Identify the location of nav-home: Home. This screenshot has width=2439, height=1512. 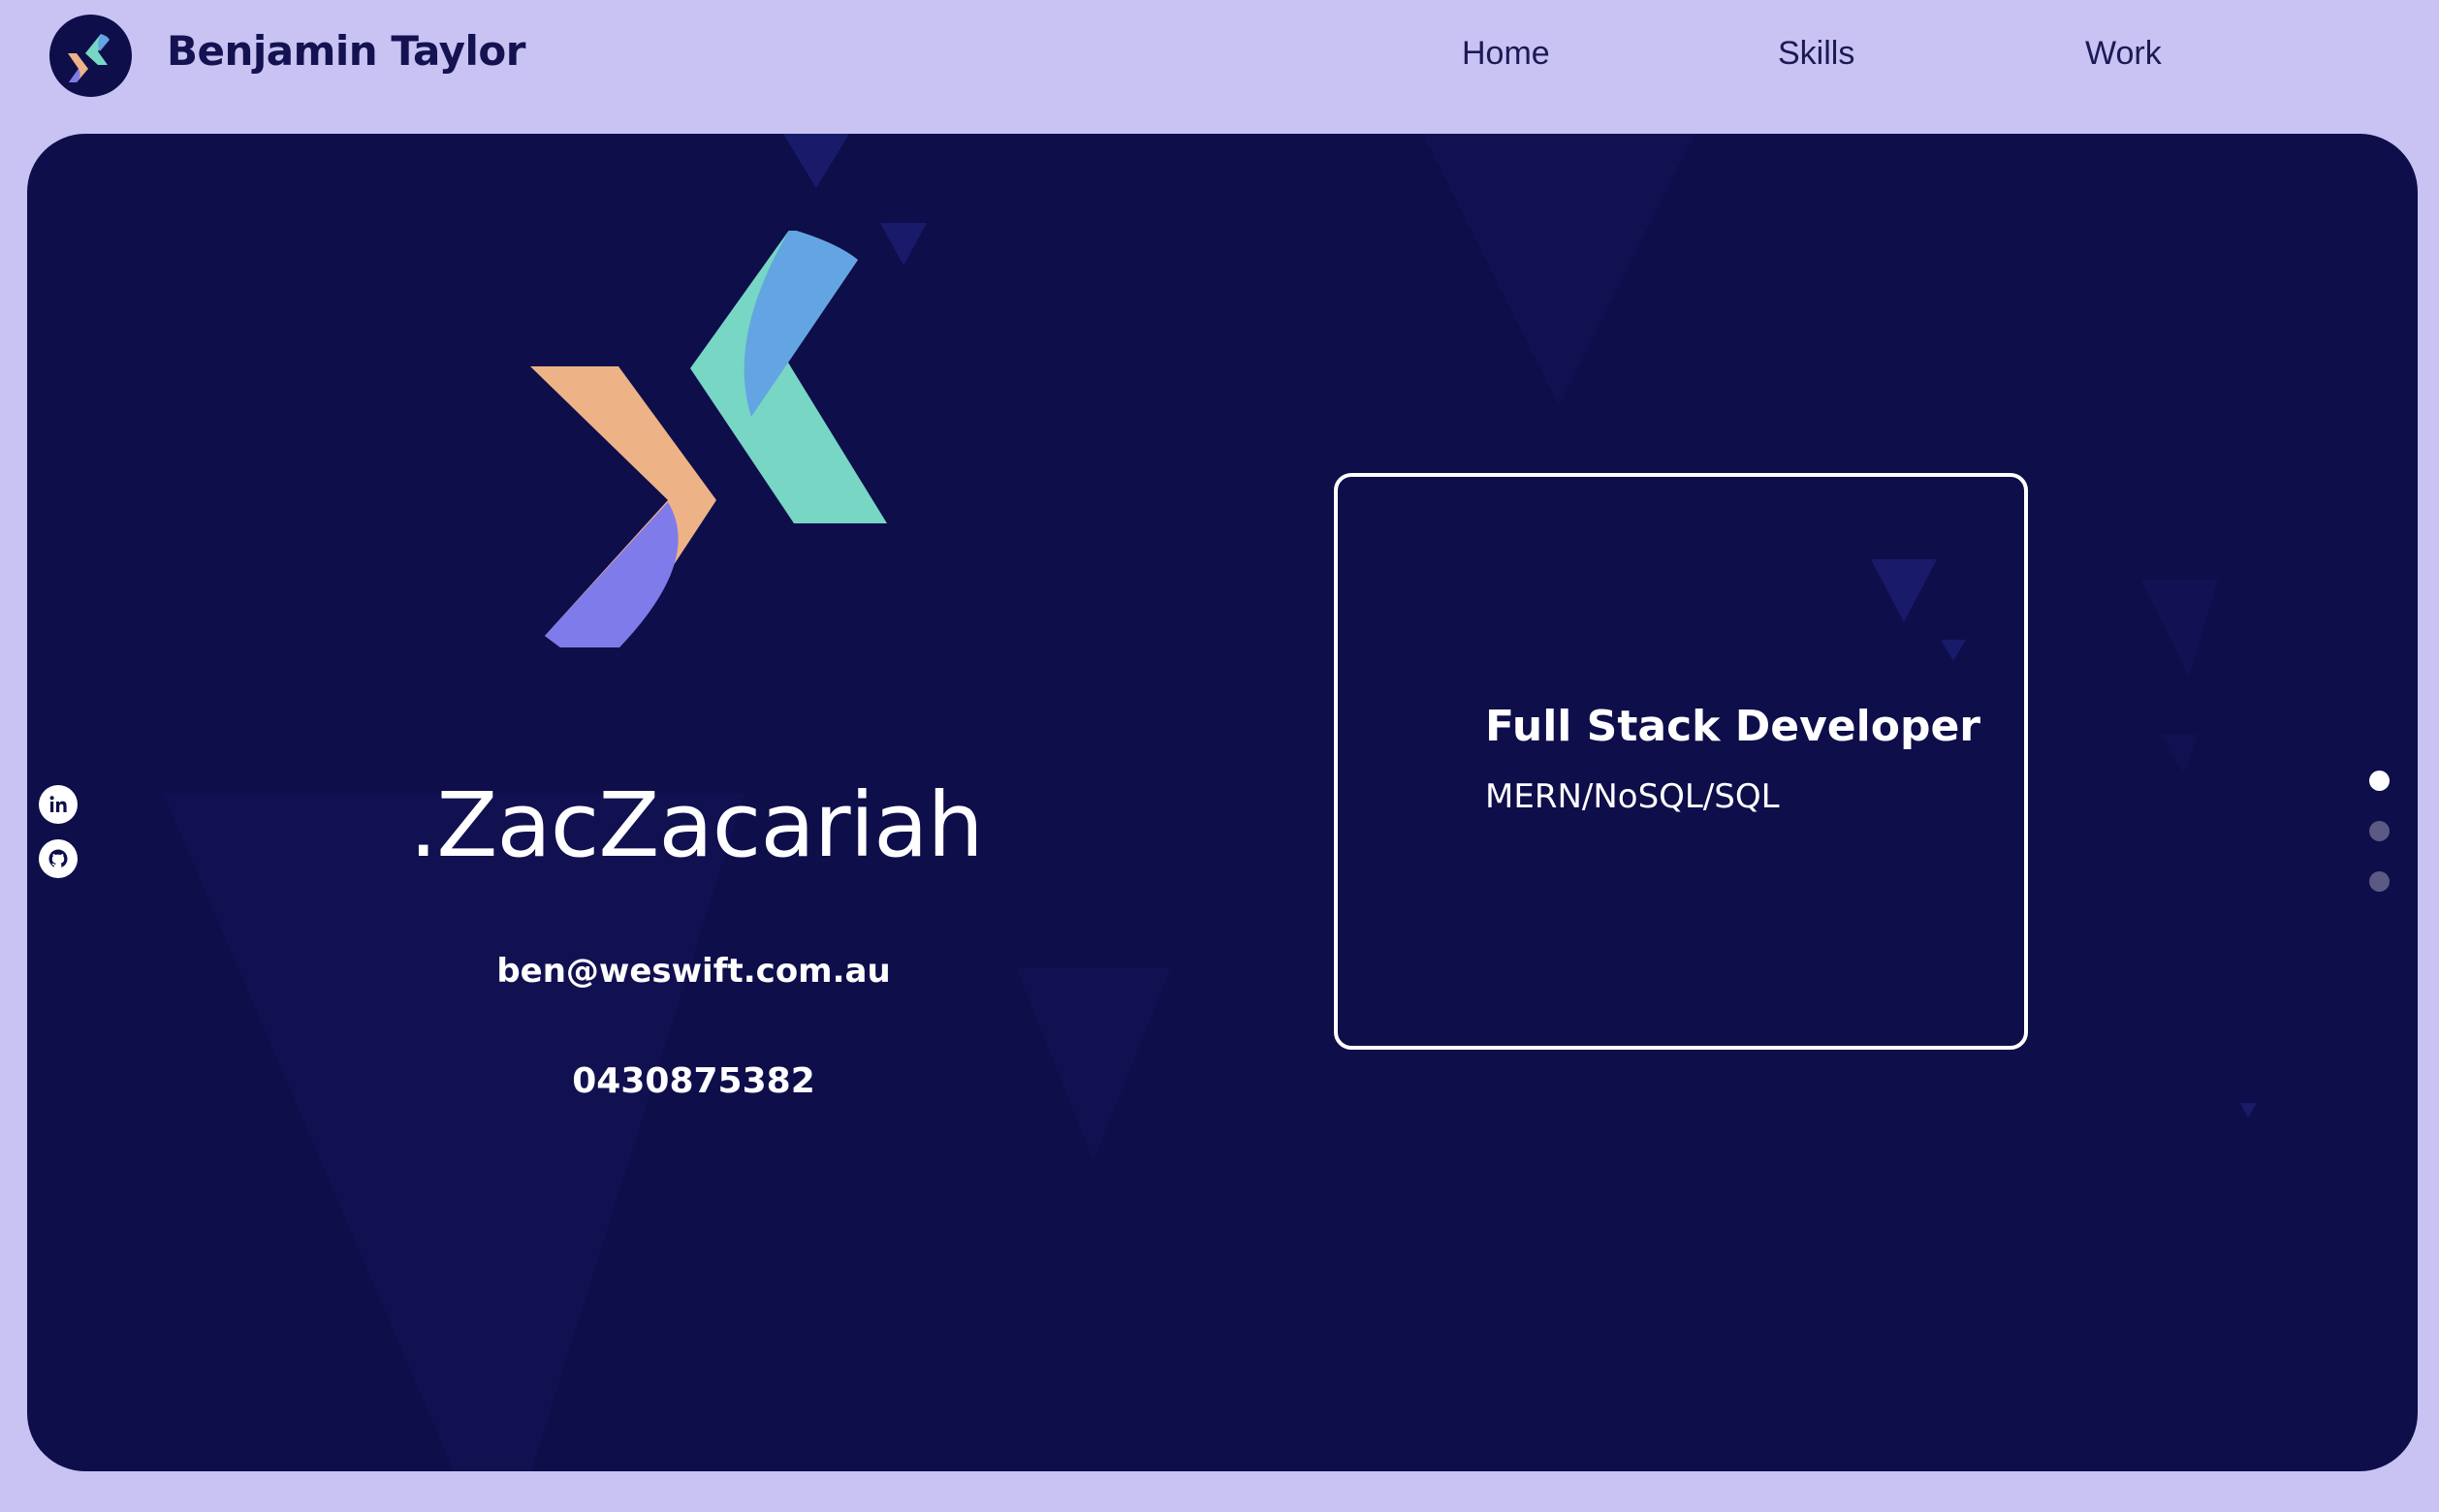
(1506, 54).